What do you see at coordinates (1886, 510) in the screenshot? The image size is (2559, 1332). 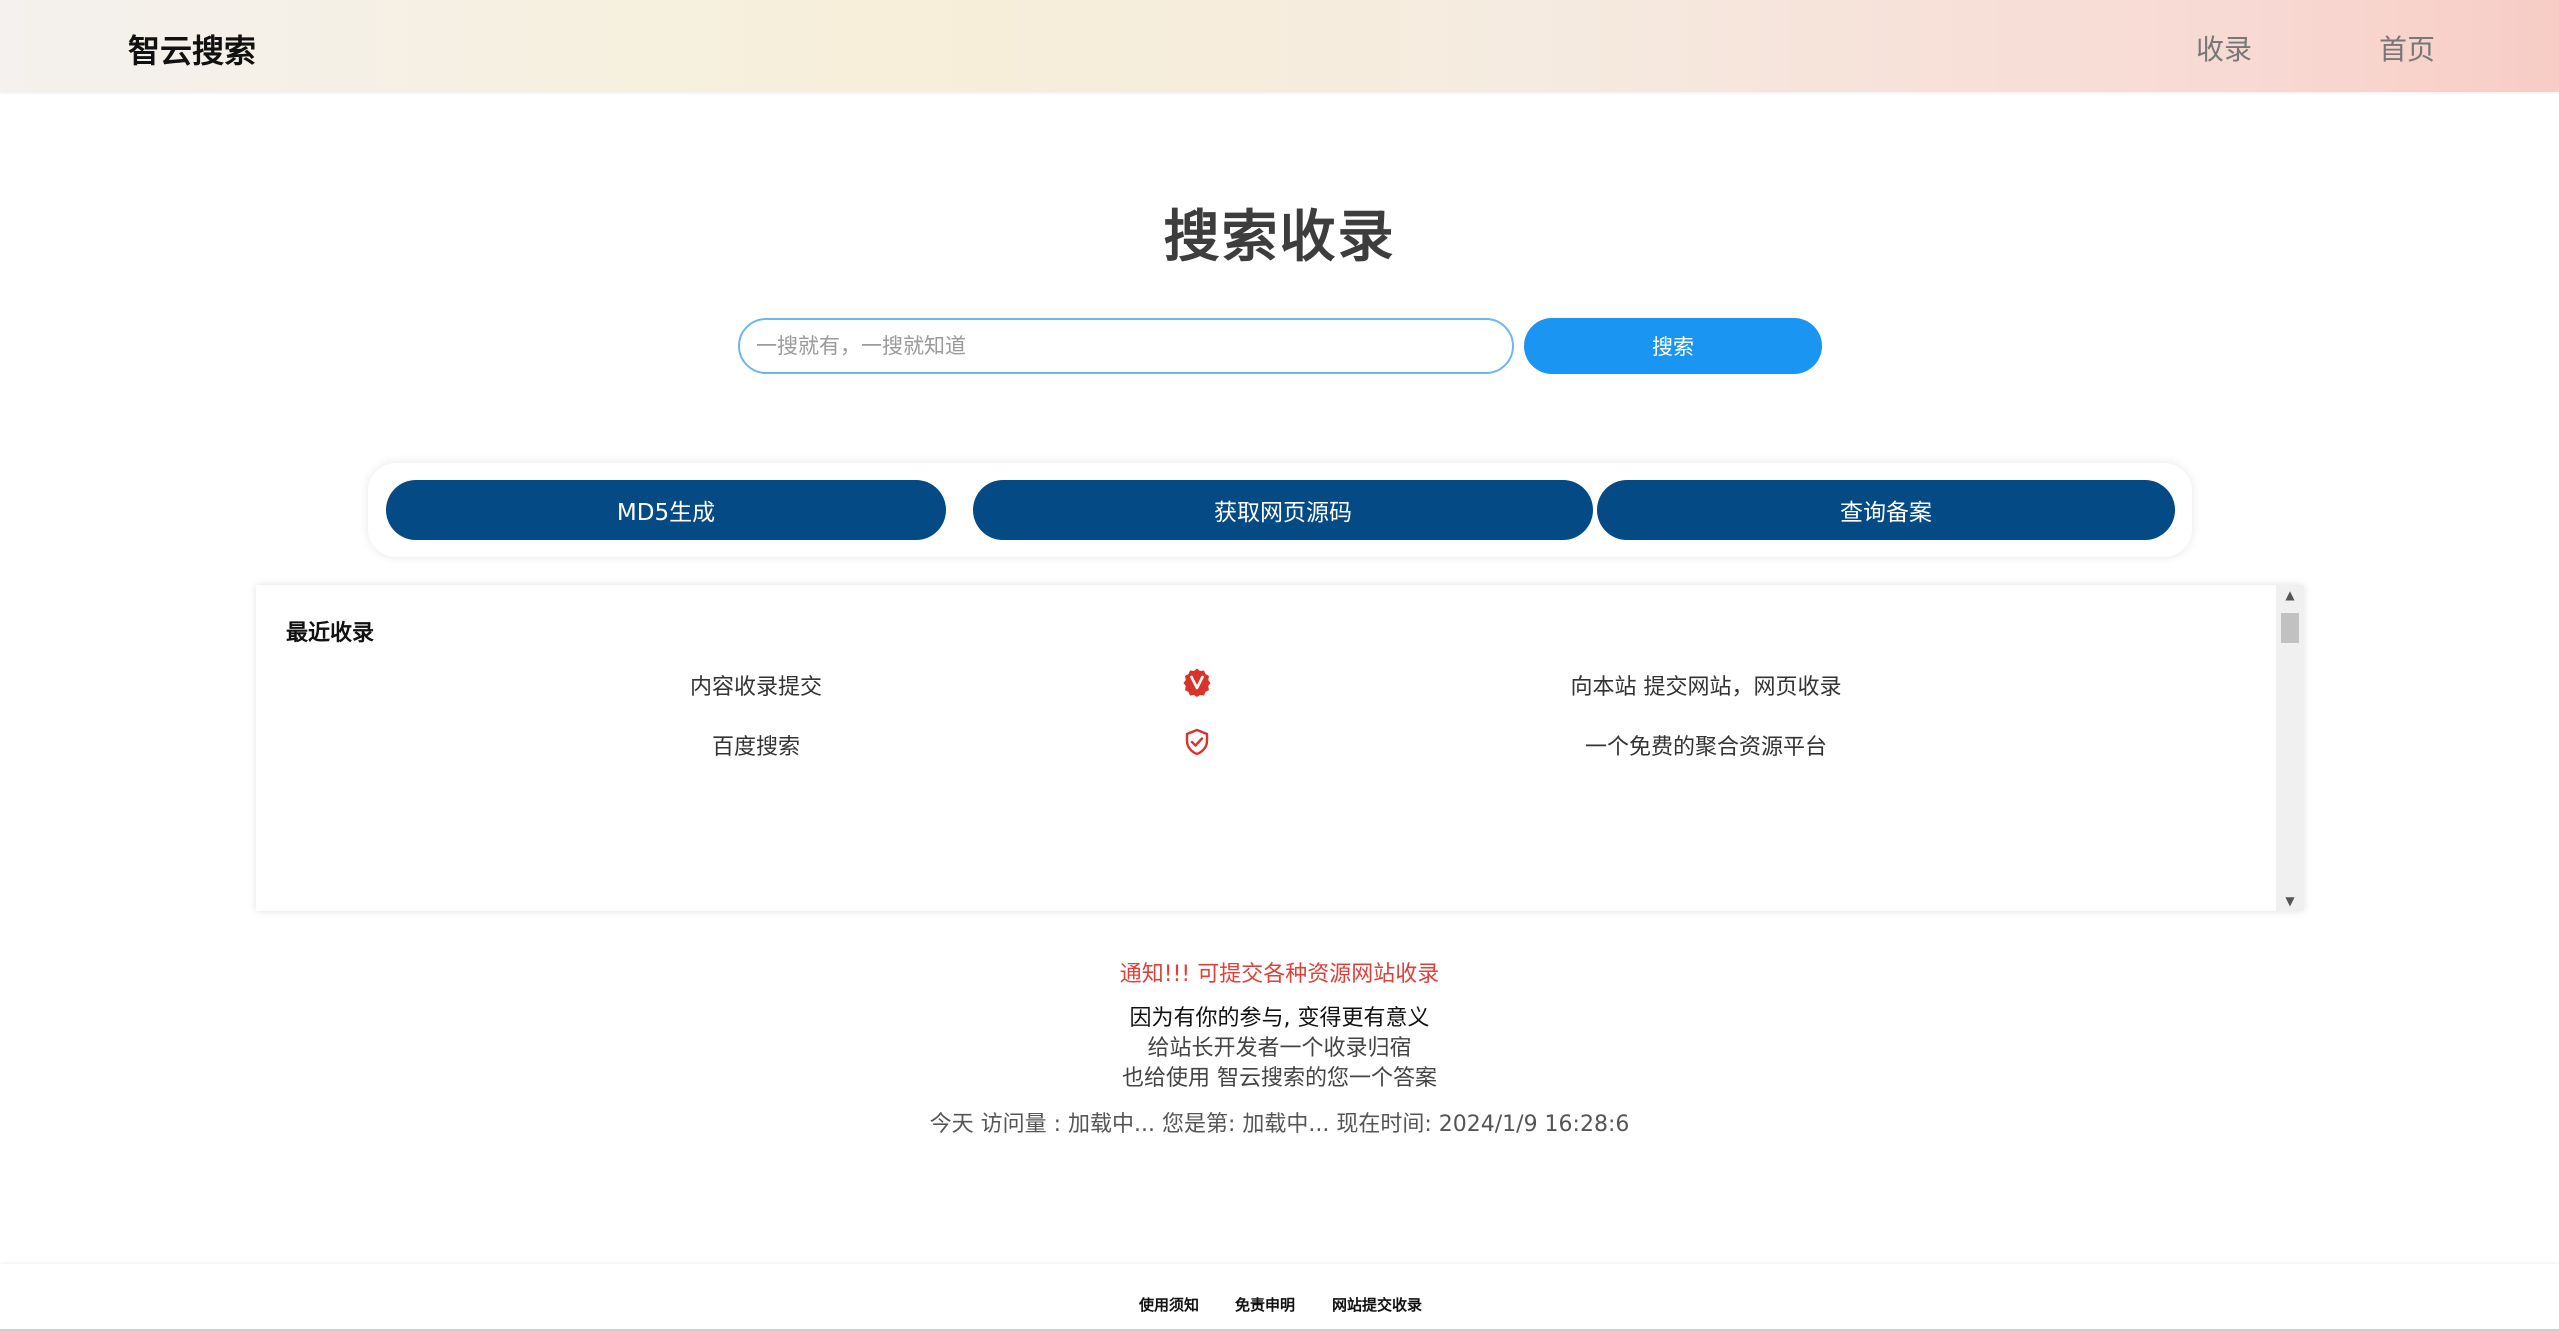 I see `query-icp-button: 查询备案` at bounding box center [1886, 510].